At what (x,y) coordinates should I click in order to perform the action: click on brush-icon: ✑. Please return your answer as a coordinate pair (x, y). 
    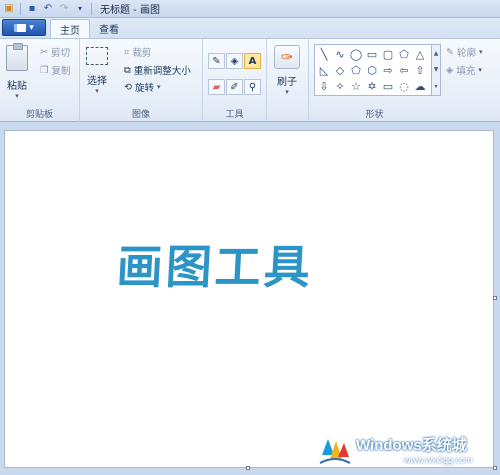
    Looking at the image, I should click on (287, 57).